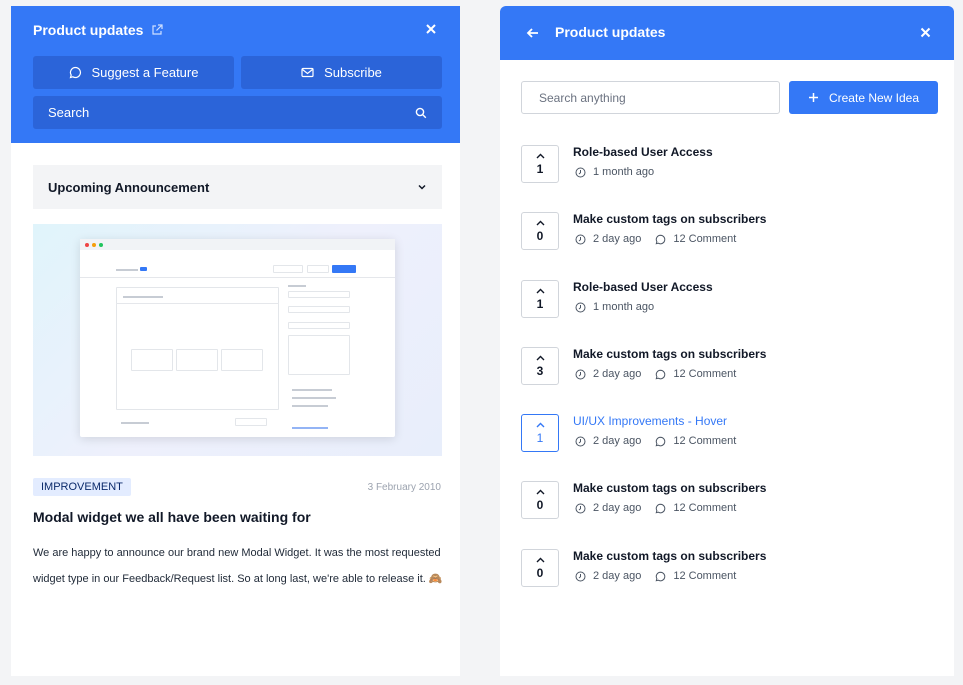  I want to click on upvote-button: 3, so click(540, 366).